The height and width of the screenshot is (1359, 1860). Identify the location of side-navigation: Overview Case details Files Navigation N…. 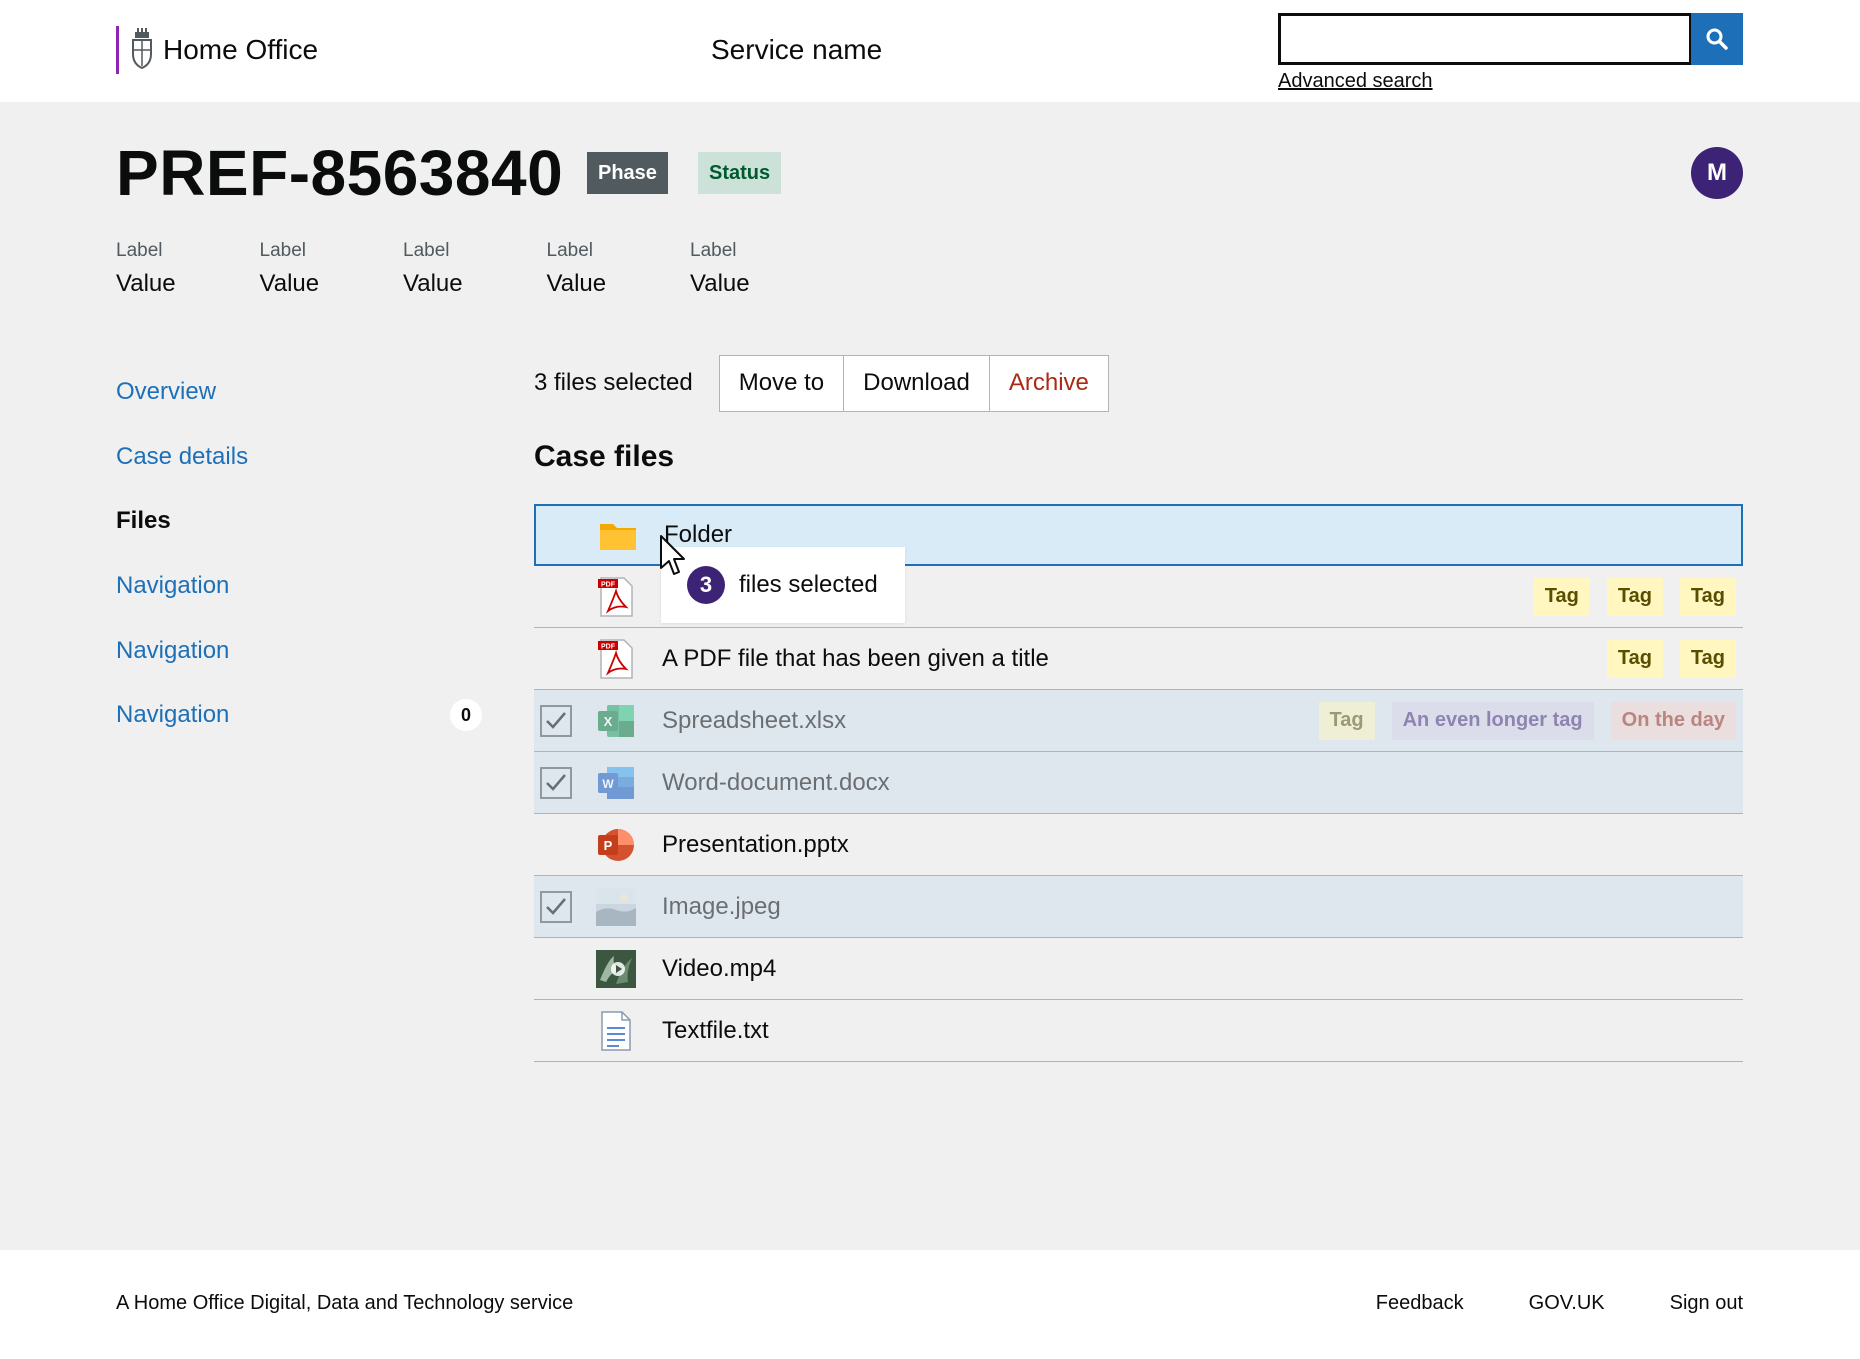
(299, 554).